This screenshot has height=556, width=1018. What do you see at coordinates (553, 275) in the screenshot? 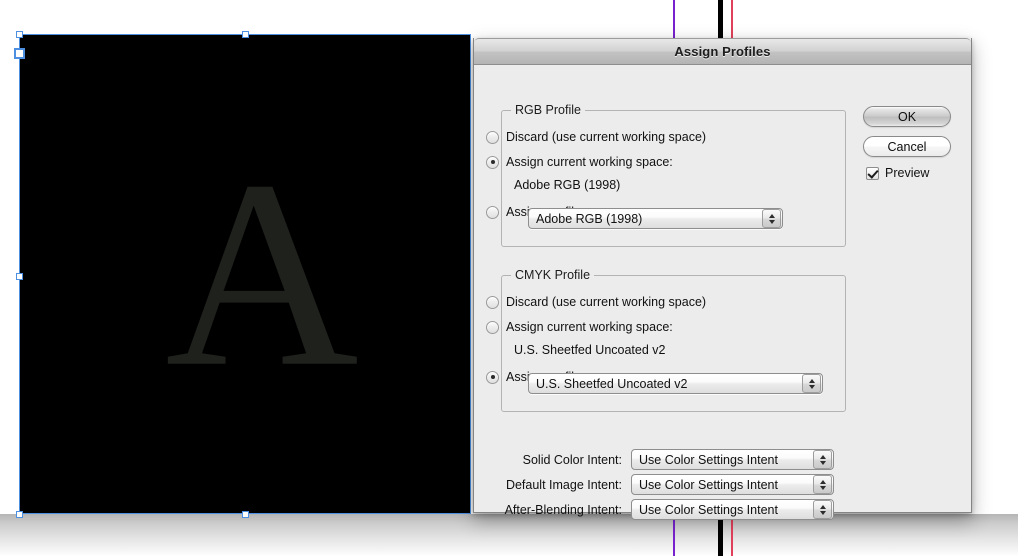
I see `cmyk-profile-group-legend: CMYK Profile` at bounding box center [553, 275].